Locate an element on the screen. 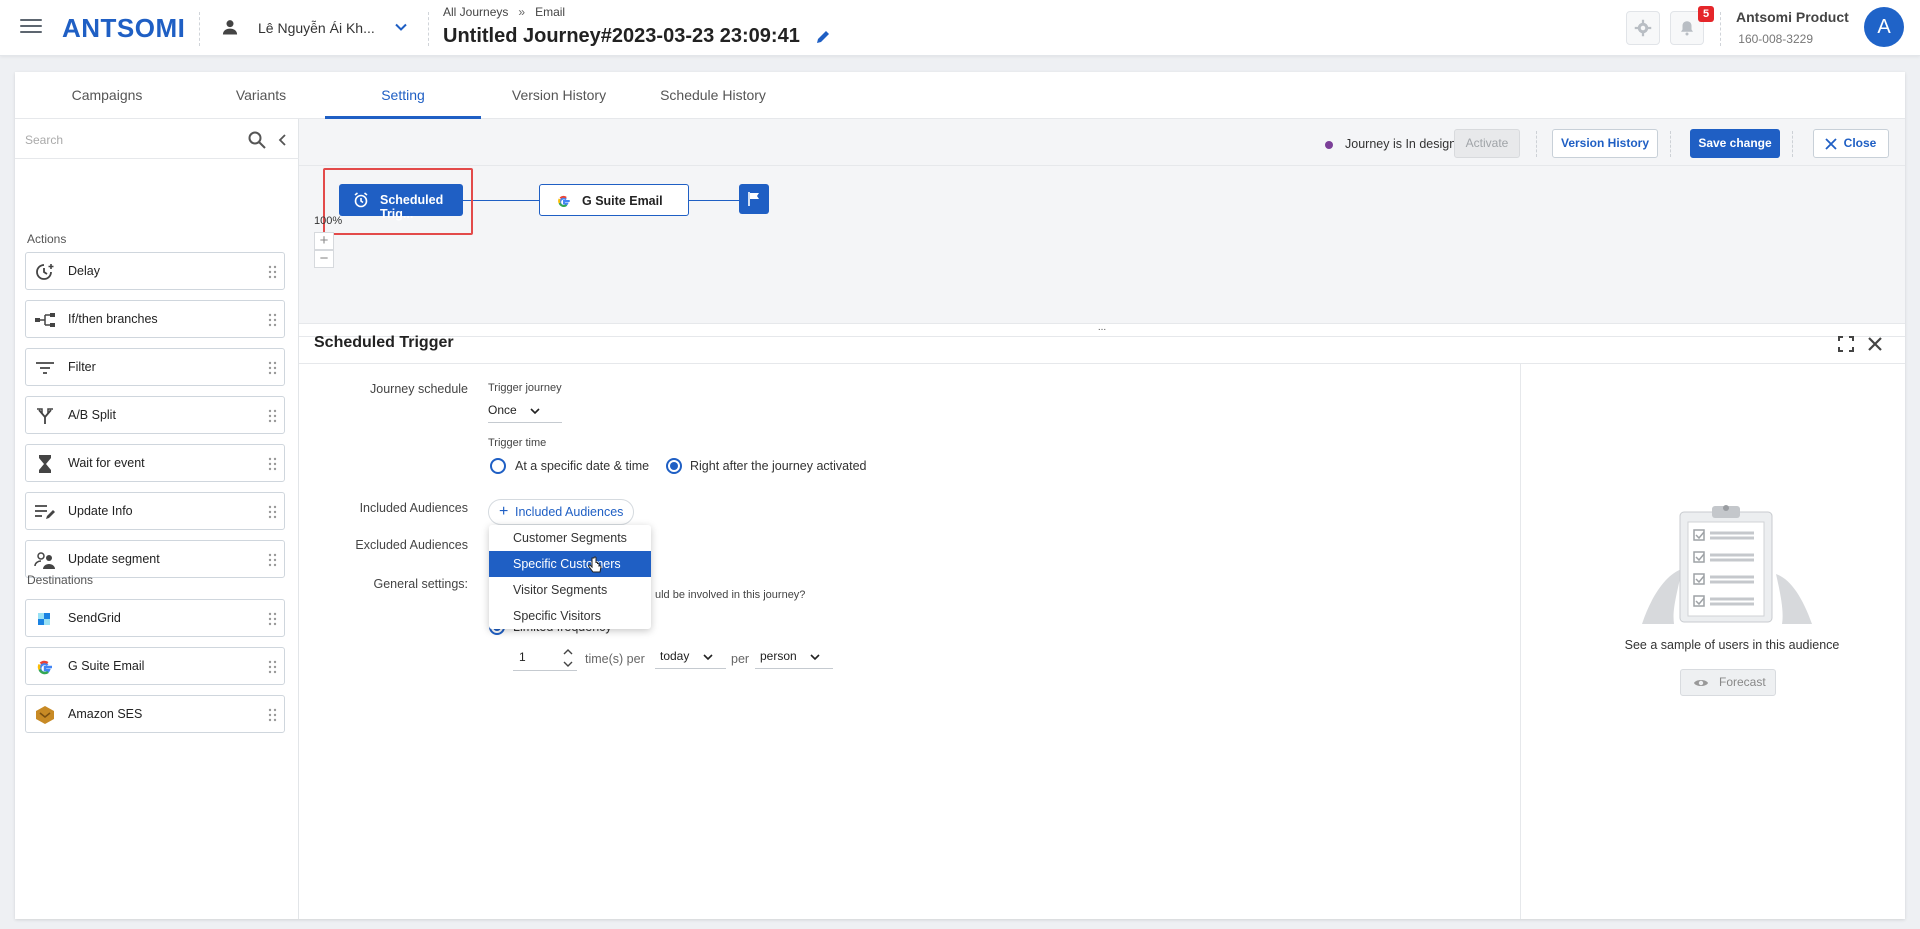 The width and height of the screenshot is (1920, 929). breadcrumb: All Journeys » Email is located at coordinates (504, 12).